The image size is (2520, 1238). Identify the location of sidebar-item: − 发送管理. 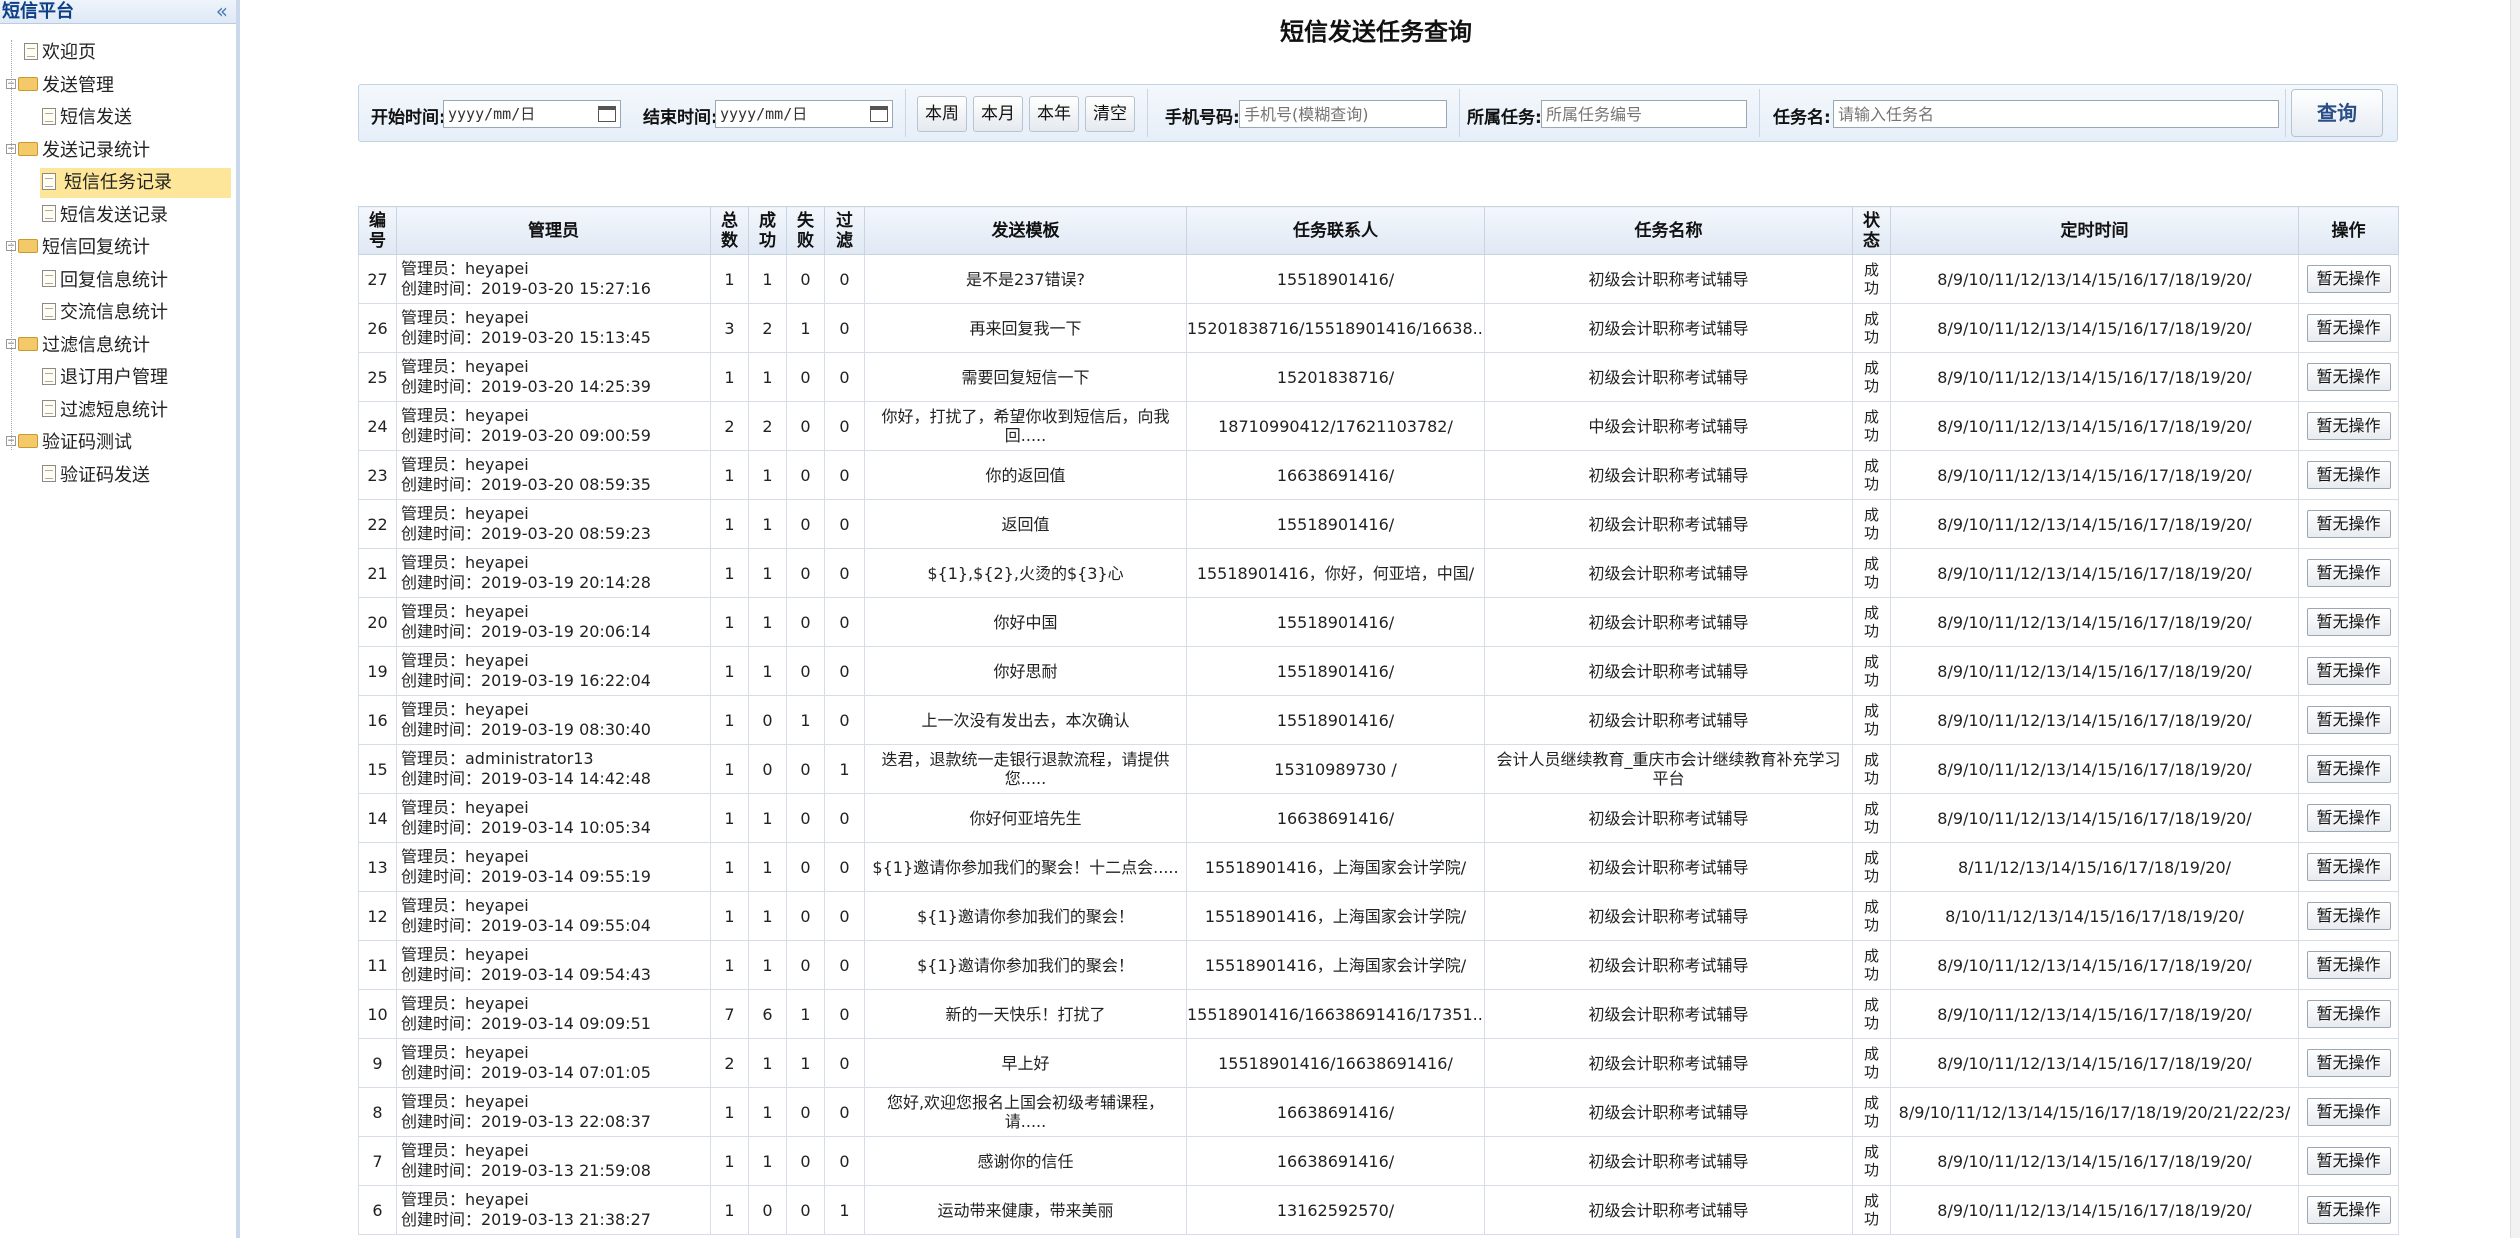
(60, 86).